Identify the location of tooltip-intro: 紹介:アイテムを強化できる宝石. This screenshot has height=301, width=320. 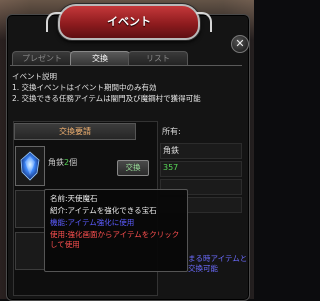
(103, 210).